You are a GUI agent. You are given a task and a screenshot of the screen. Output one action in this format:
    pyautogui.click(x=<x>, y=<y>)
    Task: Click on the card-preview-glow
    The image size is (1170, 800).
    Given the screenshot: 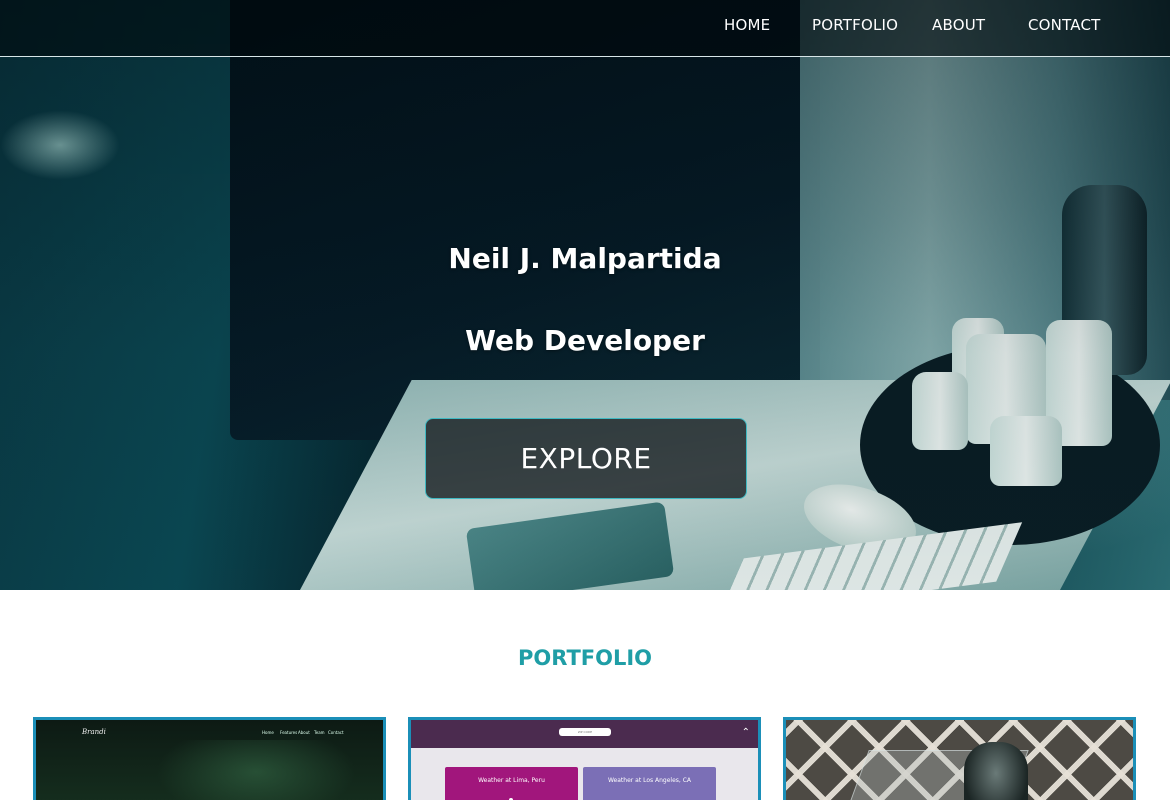 What is the action you would take?
    pyautogui.click(x=256, y=770)
    